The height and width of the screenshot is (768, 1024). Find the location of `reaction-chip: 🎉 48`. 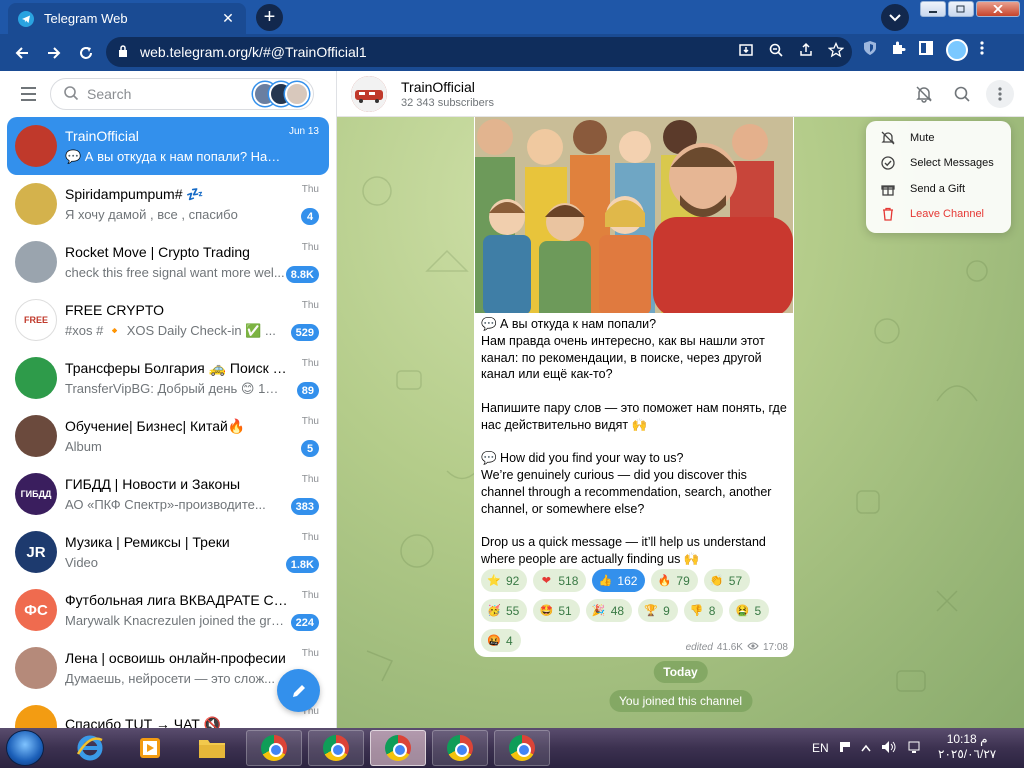

reaction-chip: 🎉 48 is located at coordinates (609, 610).